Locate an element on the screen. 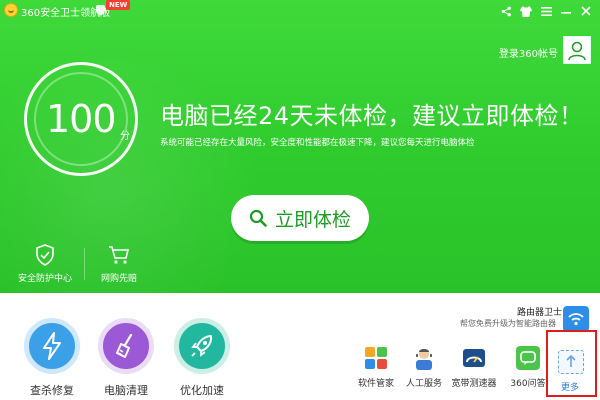 This screenshot has width=600, height=400. app-logo-icon is located at coordinates (11, 10).